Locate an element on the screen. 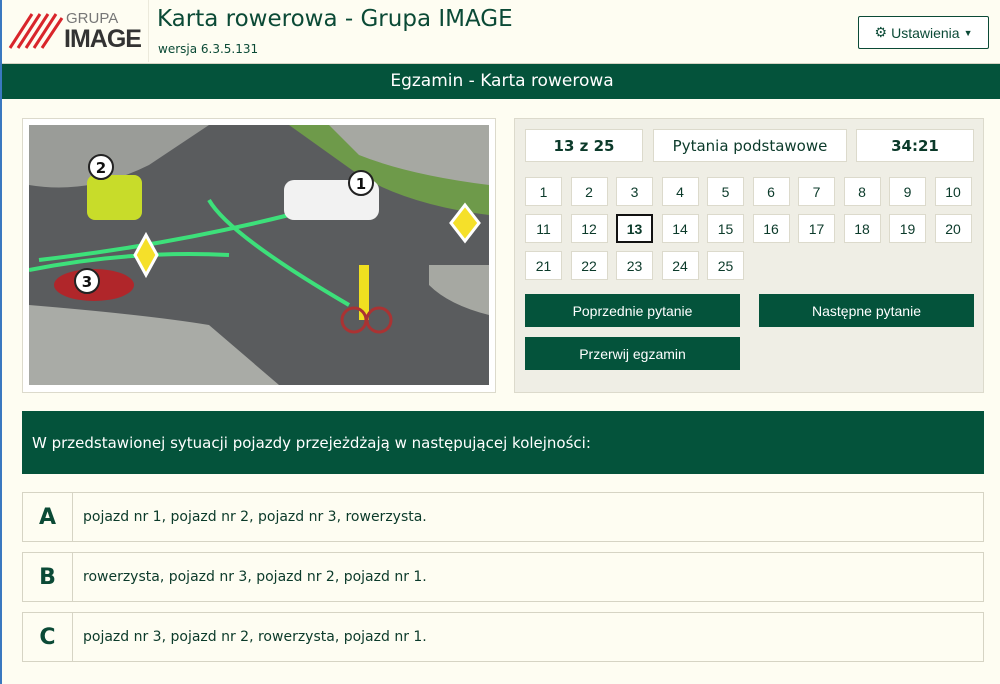 The height and width of the screenshot is (684, 1000). question-number-button: 6 is located at coordinates (771, 191).